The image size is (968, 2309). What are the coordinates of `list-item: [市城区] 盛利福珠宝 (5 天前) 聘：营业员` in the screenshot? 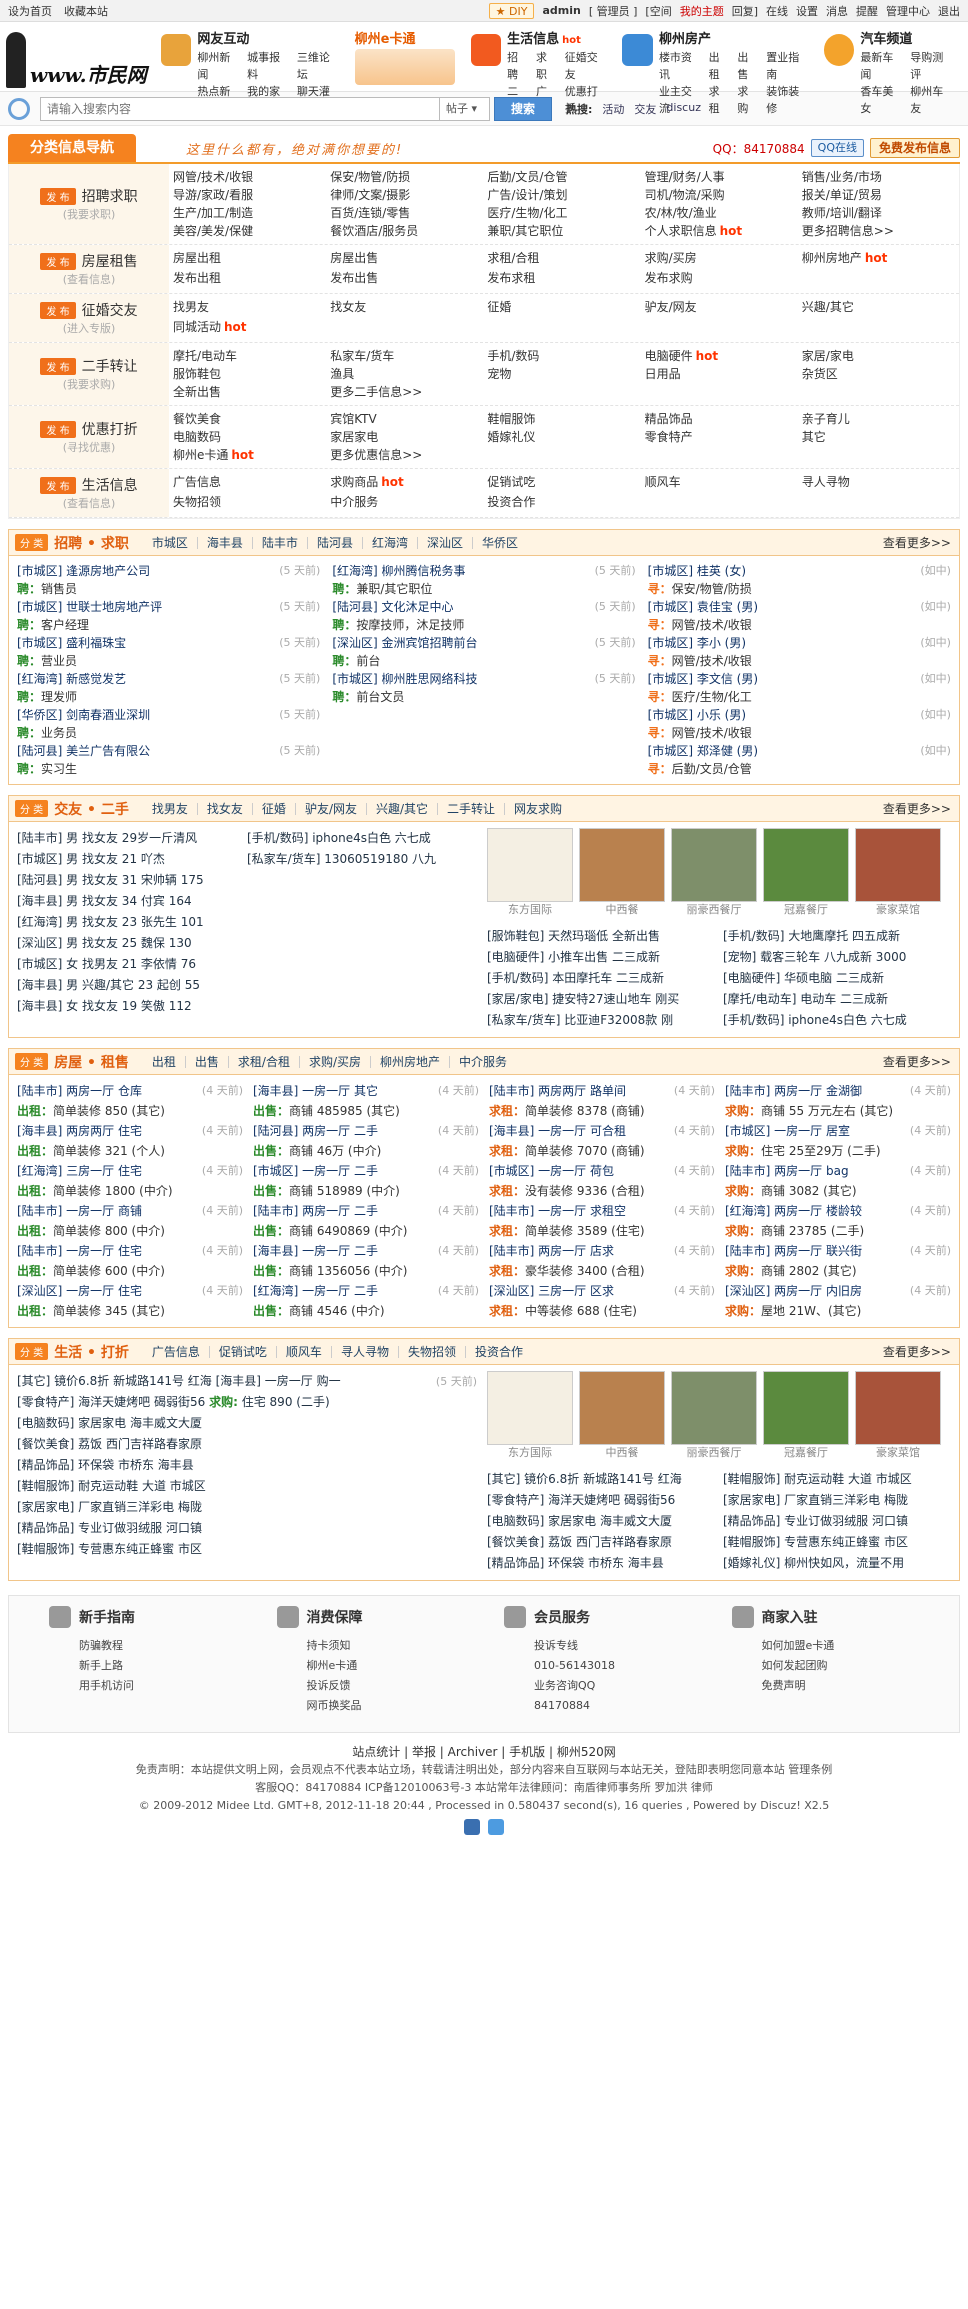 It's located at (168, 652).